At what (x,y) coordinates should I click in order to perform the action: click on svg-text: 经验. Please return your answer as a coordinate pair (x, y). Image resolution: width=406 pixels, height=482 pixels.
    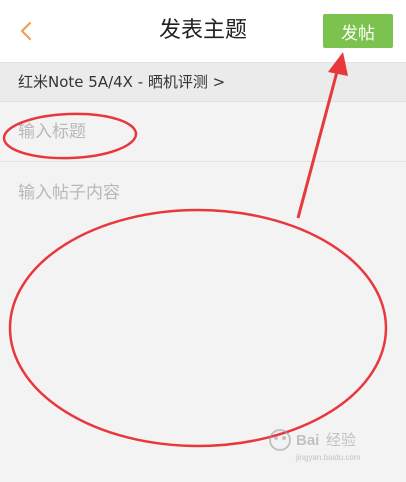
    Looking at the image, I should click on (341, 440).